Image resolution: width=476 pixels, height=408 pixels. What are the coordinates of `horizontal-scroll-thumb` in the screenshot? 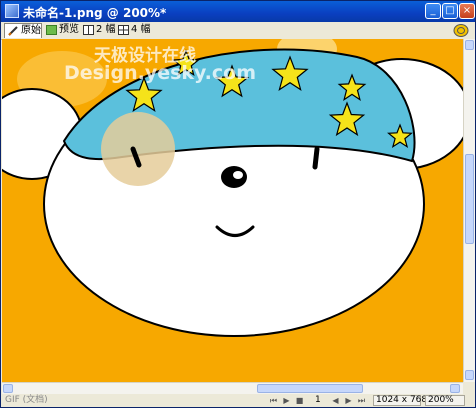 It's located at (310, 388).